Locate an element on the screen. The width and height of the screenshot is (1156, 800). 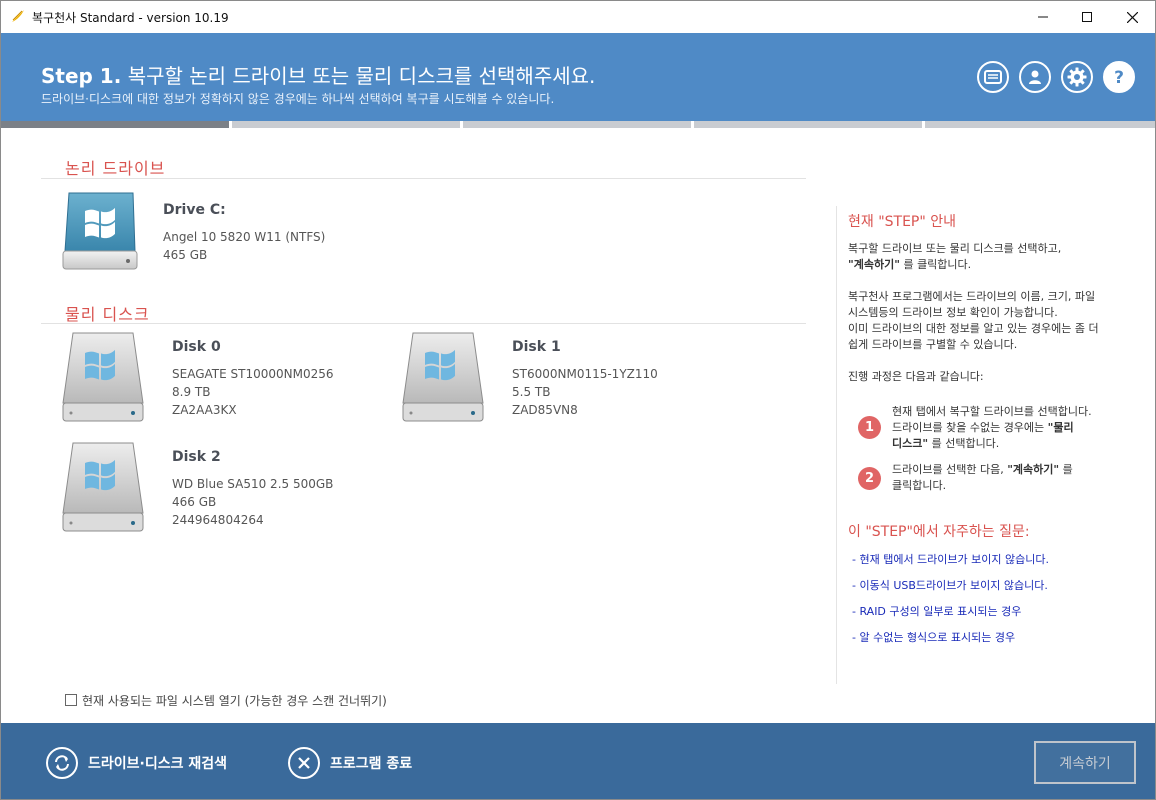
step-number-badge: 1 is located at coordinates (869, 427).